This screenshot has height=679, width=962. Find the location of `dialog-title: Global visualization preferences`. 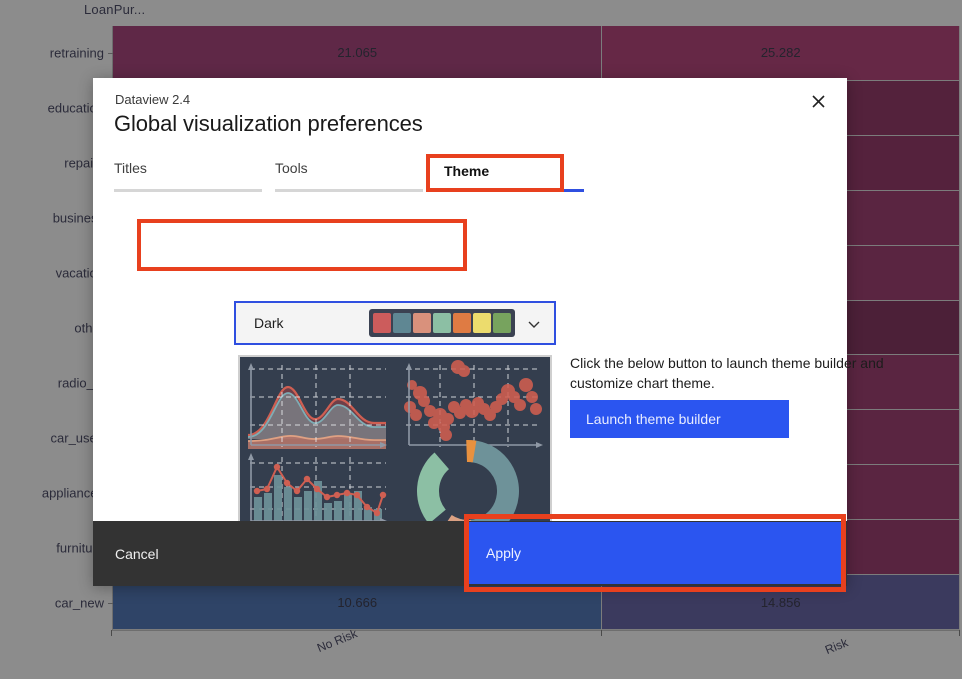

dialog-title: Global visualization preferences is located at coordinates (268, 123).